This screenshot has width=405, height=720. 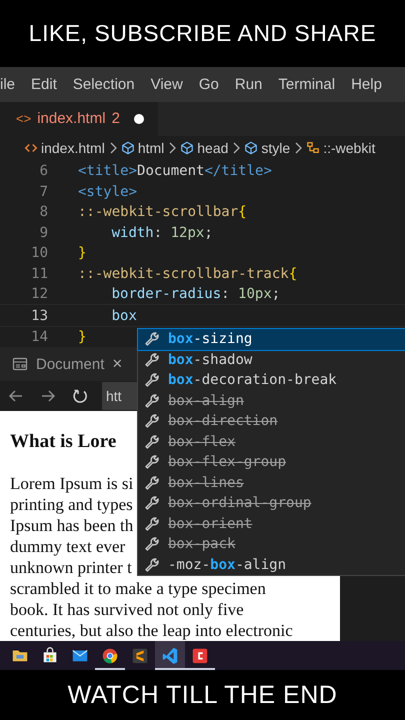 I want to click on close-icon: ×, so click(x=117, y=364).